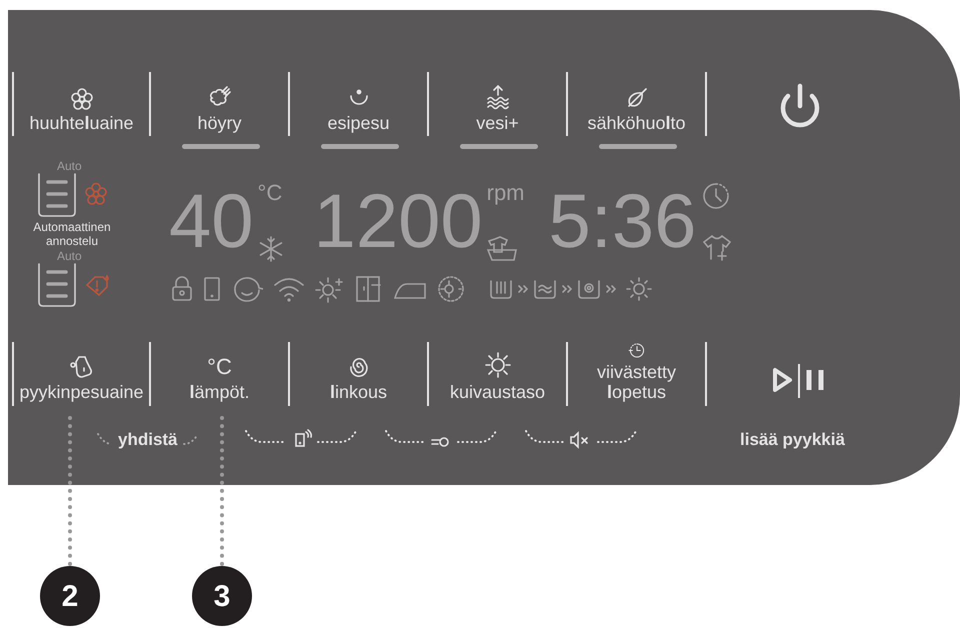 The image size is (960, 628). I want to click on callout-number: 2, so click(70, 596).